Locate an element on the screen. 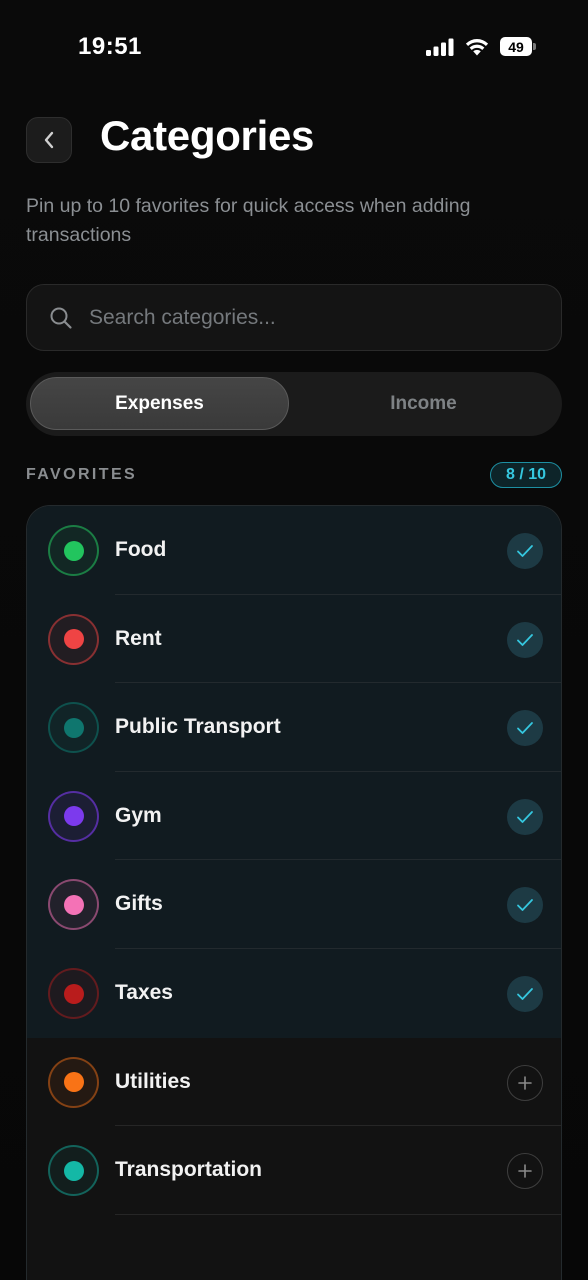 This screenshot has width=588, height=1280. category-name: Transportation is located at coordinates (189, 1170).